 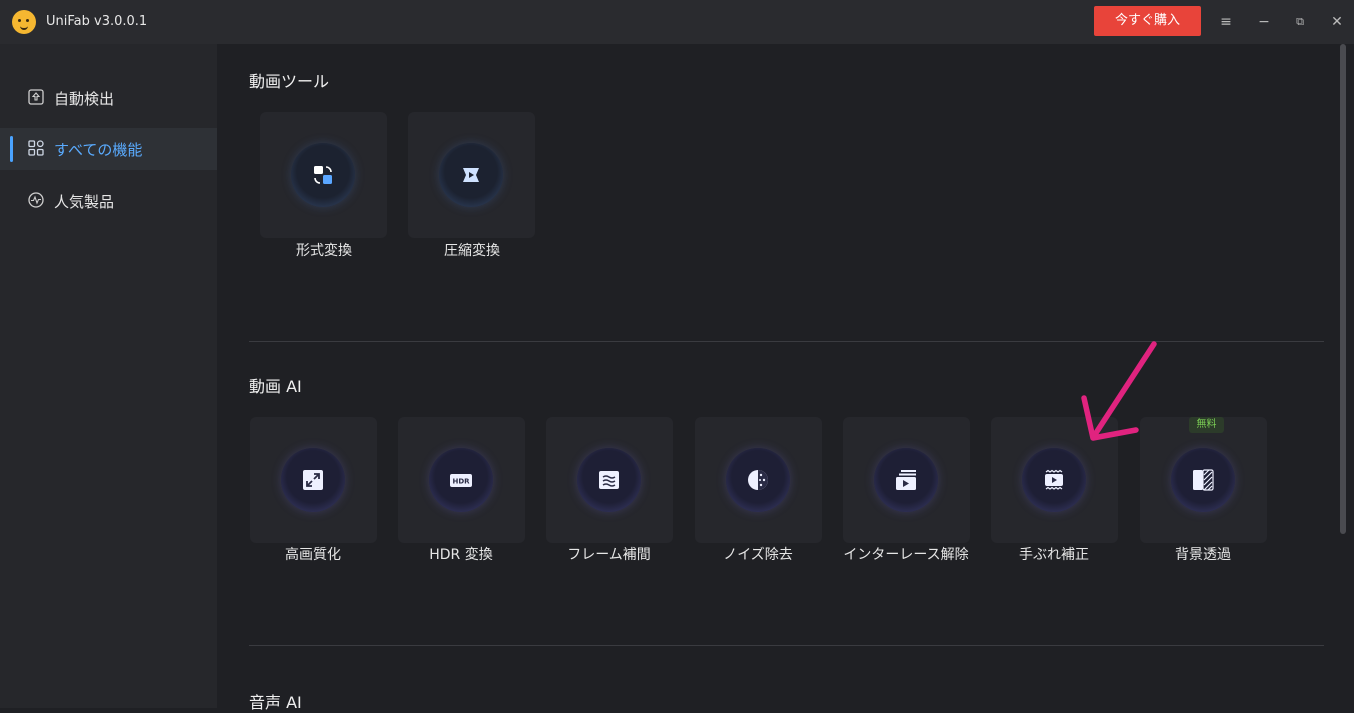 What do you see at coordinates (84, 99) in the screenshot?
I see `sidebar-item-label: 自動検出` at bounding box center [84, 99].